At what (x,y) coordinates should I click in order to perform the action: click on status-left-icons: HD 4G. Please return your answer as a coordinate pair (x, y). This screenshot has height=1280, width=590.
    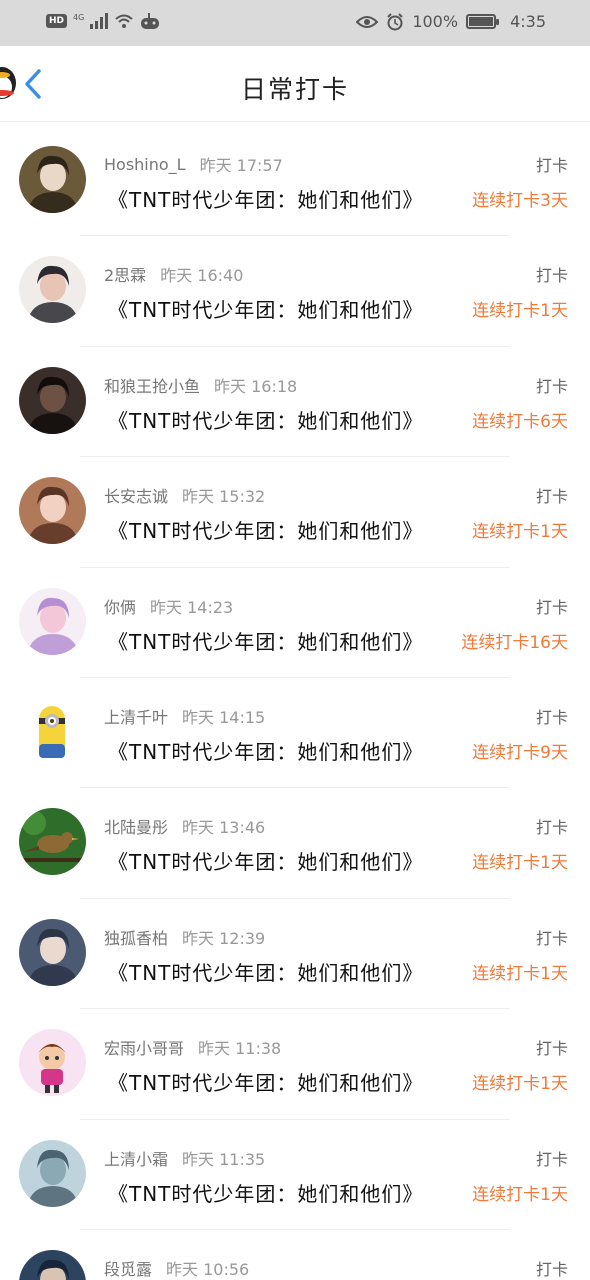
    Looking at the image, I should click on (103, 21).